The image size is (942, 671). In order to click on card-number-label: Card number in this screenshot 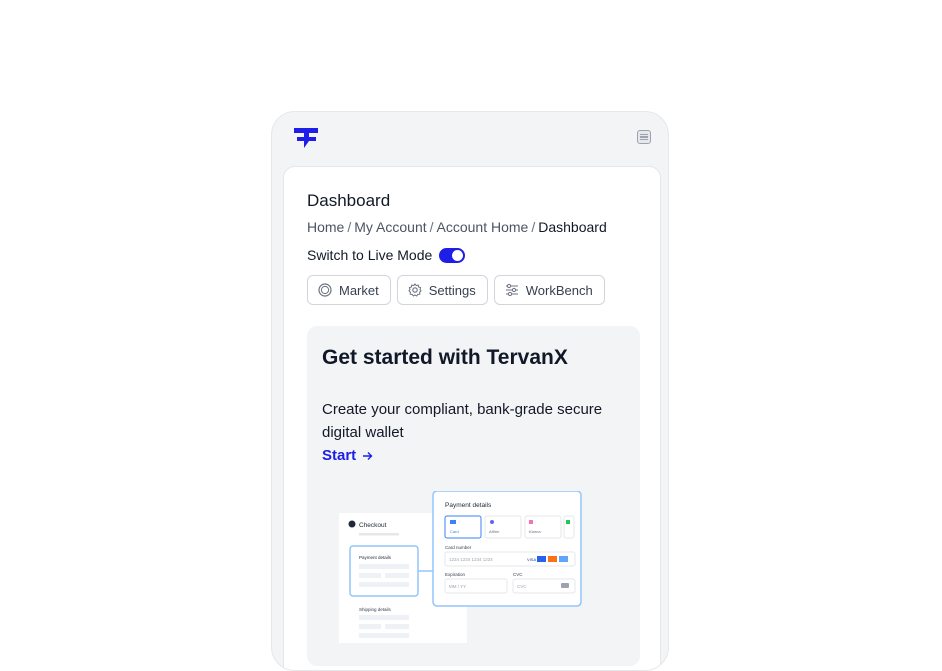, I will do `click(458, 547)`.